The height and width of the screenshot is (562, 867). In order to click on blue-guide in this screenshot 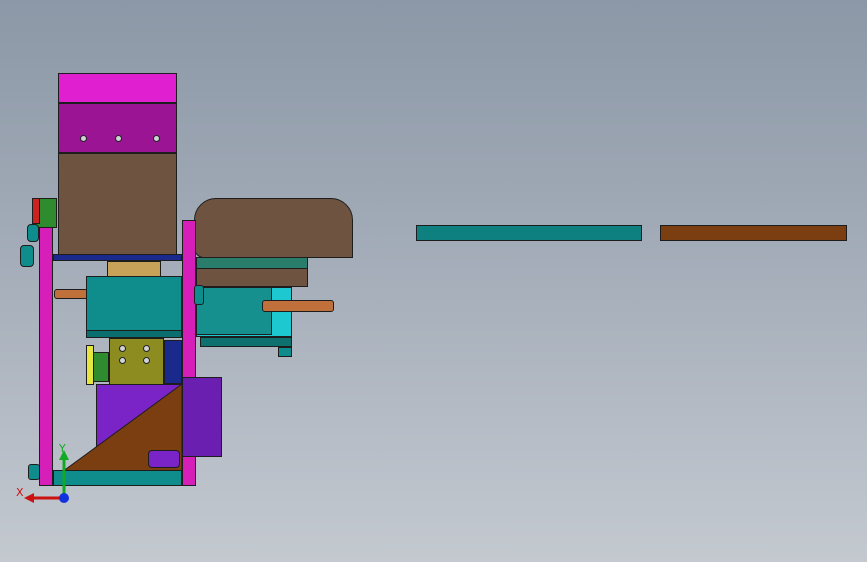, I will do `click(173, 362)`.